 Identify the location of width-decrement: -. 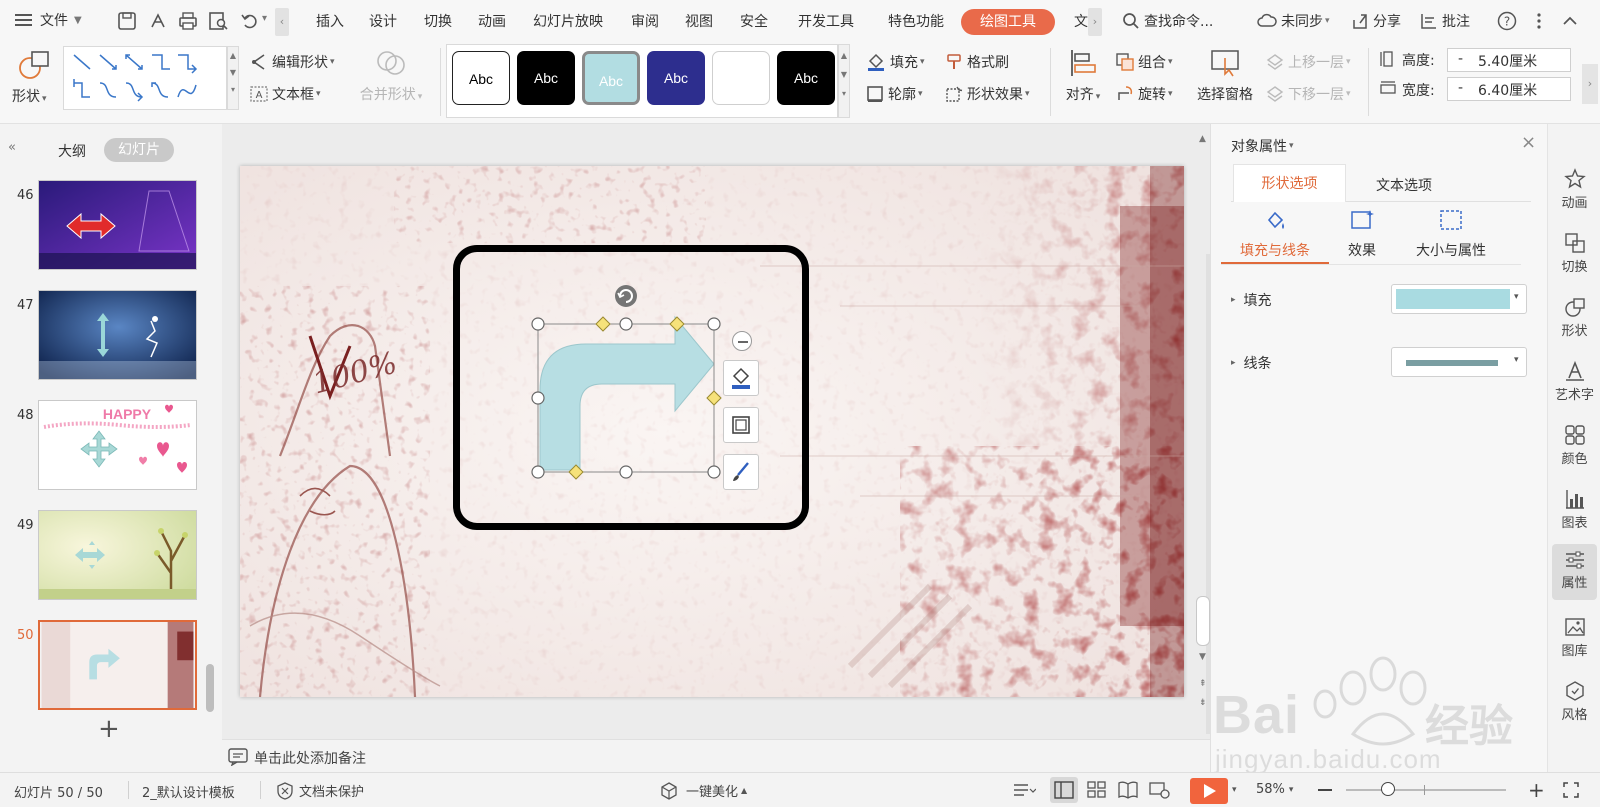
(1460, 88).